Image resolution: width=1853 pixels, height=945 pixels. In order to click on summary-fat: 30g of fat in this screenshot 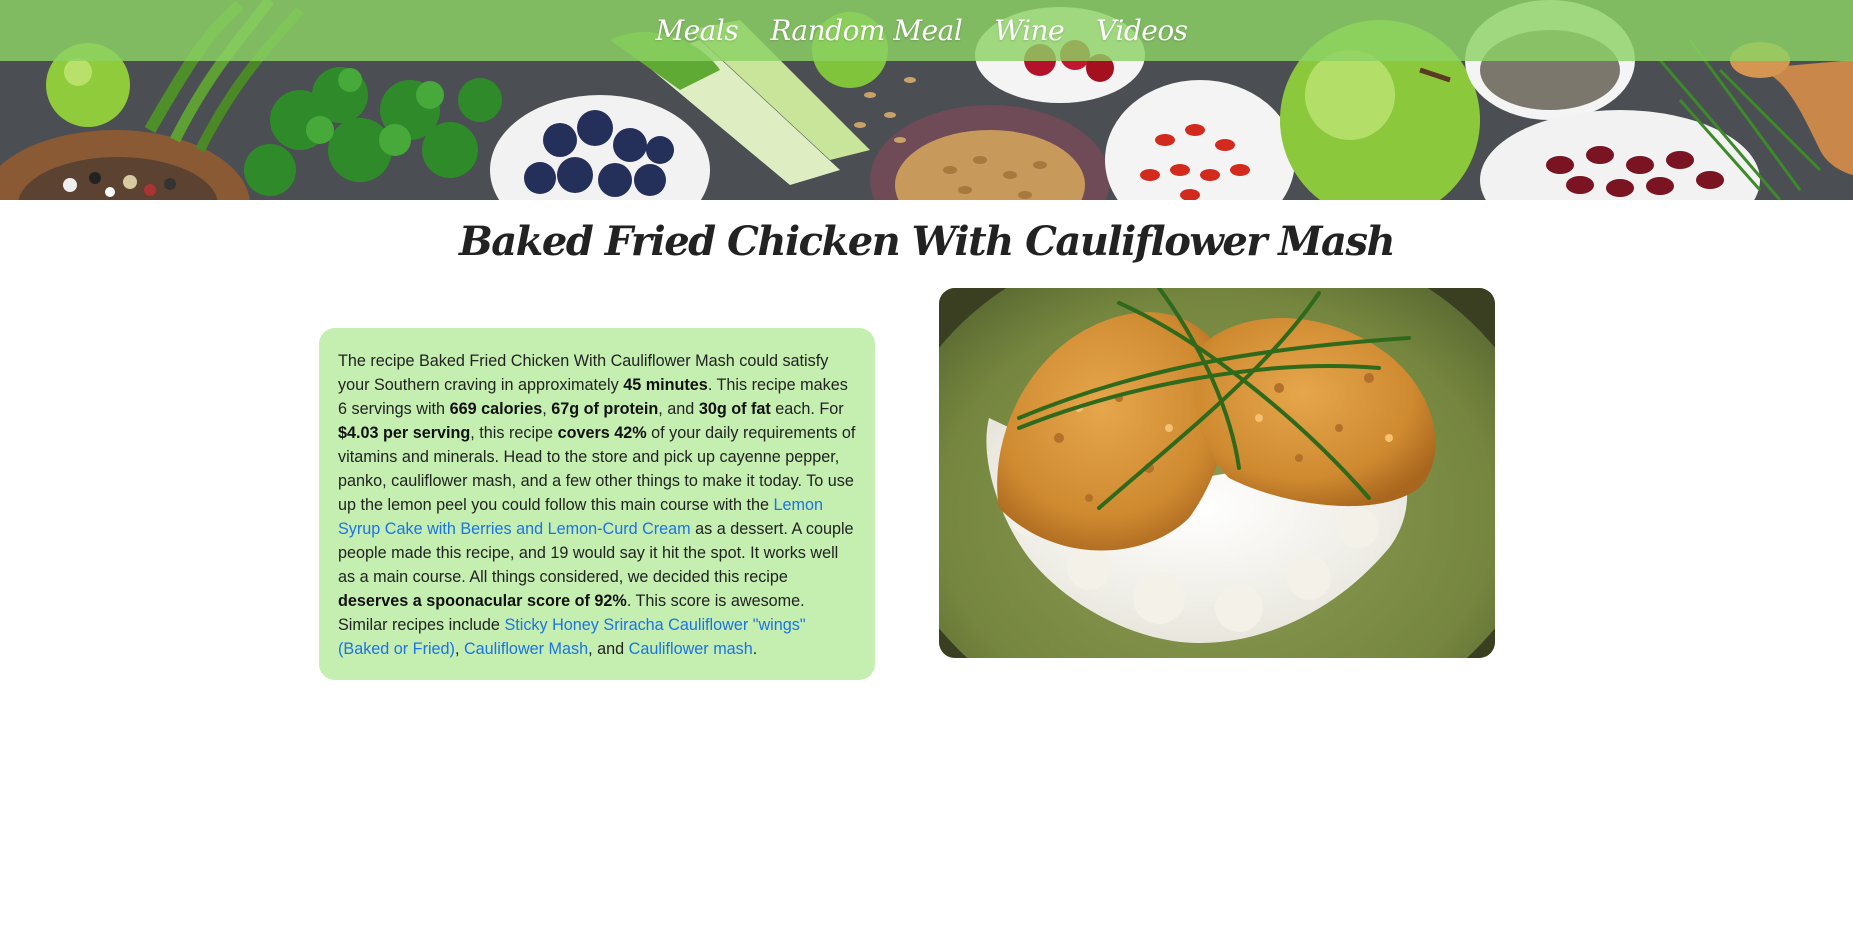, I will do `click(734, 409)`.